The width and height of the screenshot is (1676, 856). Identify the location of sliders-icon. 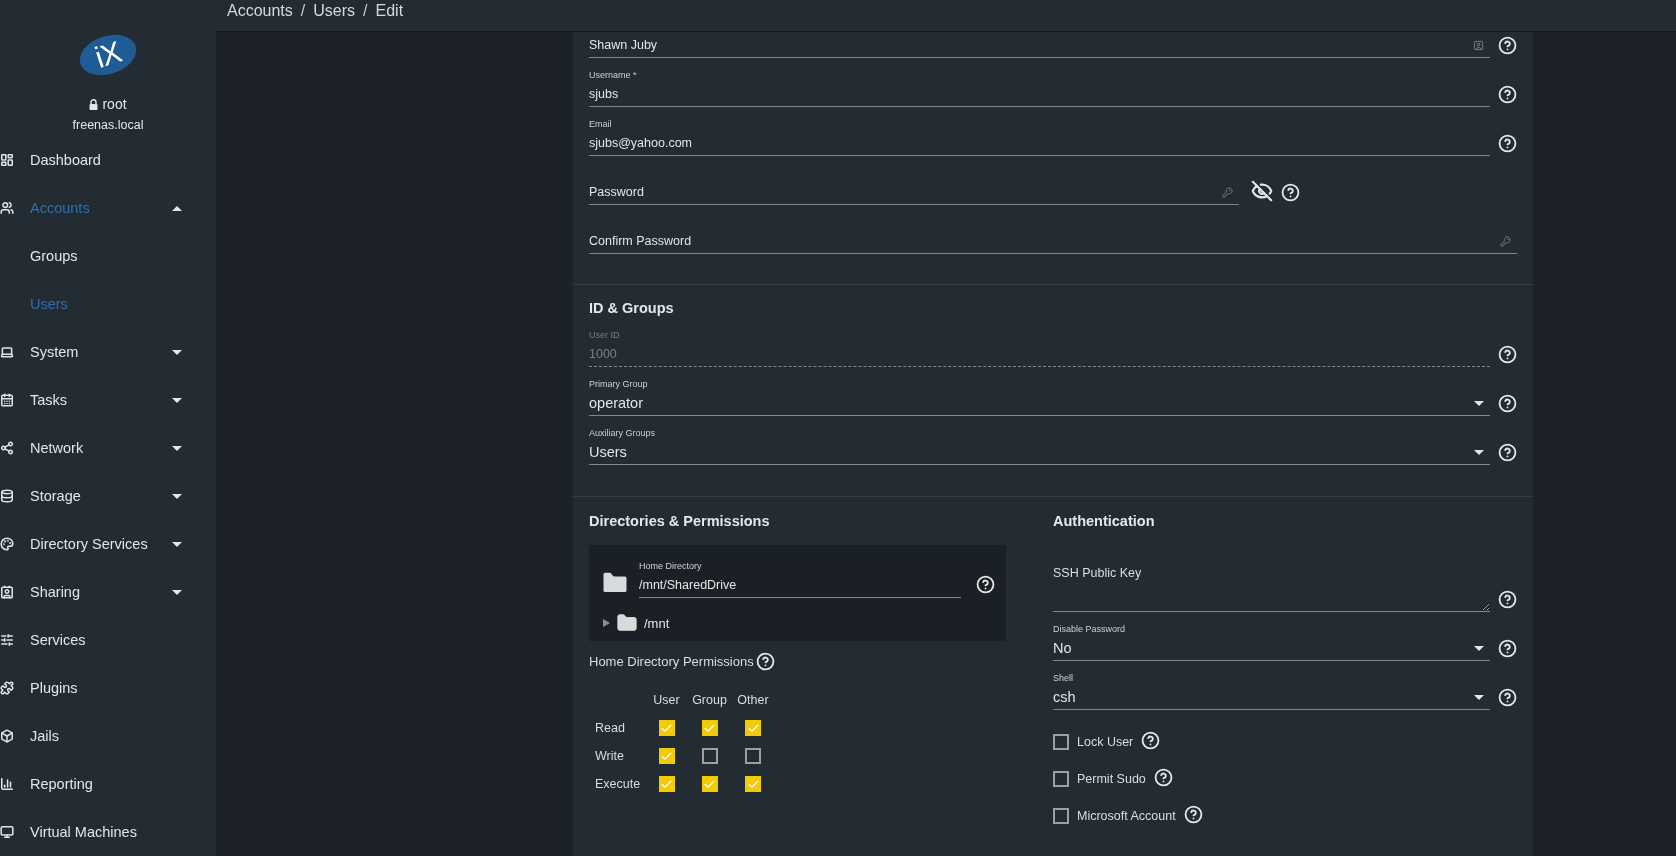
(7, 640).